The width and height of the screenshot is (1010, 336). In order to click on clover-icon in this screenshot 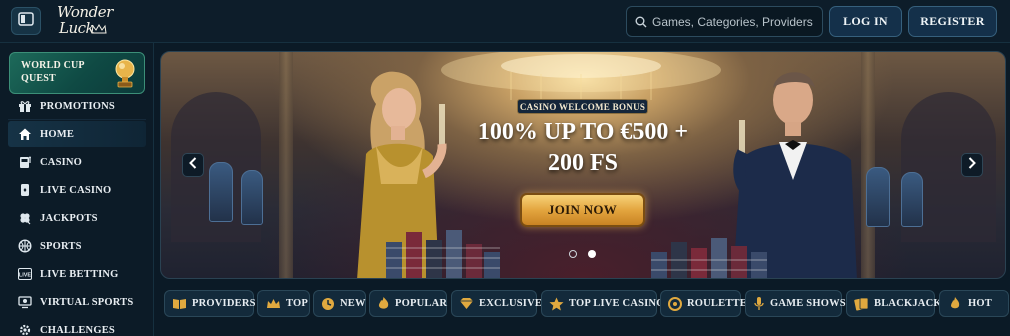, I will do `click(25, 218)`.